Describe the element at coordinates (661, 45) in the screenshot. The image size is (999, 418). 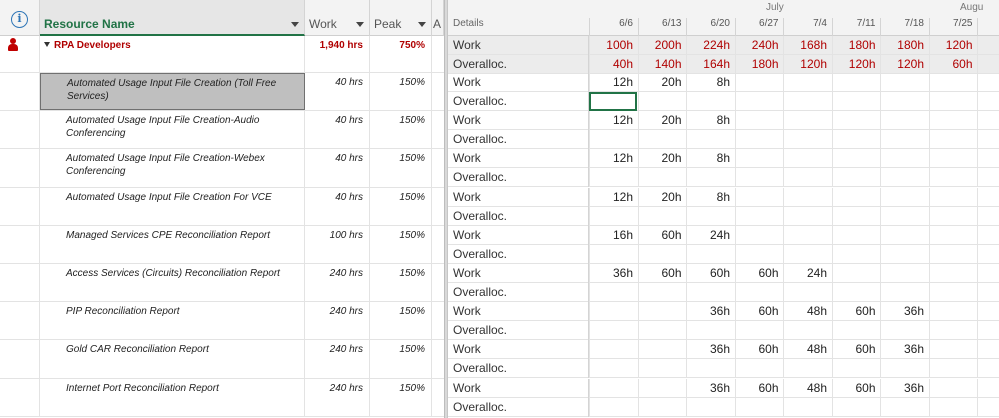
I see `timescale-cell: 200h` at that location.